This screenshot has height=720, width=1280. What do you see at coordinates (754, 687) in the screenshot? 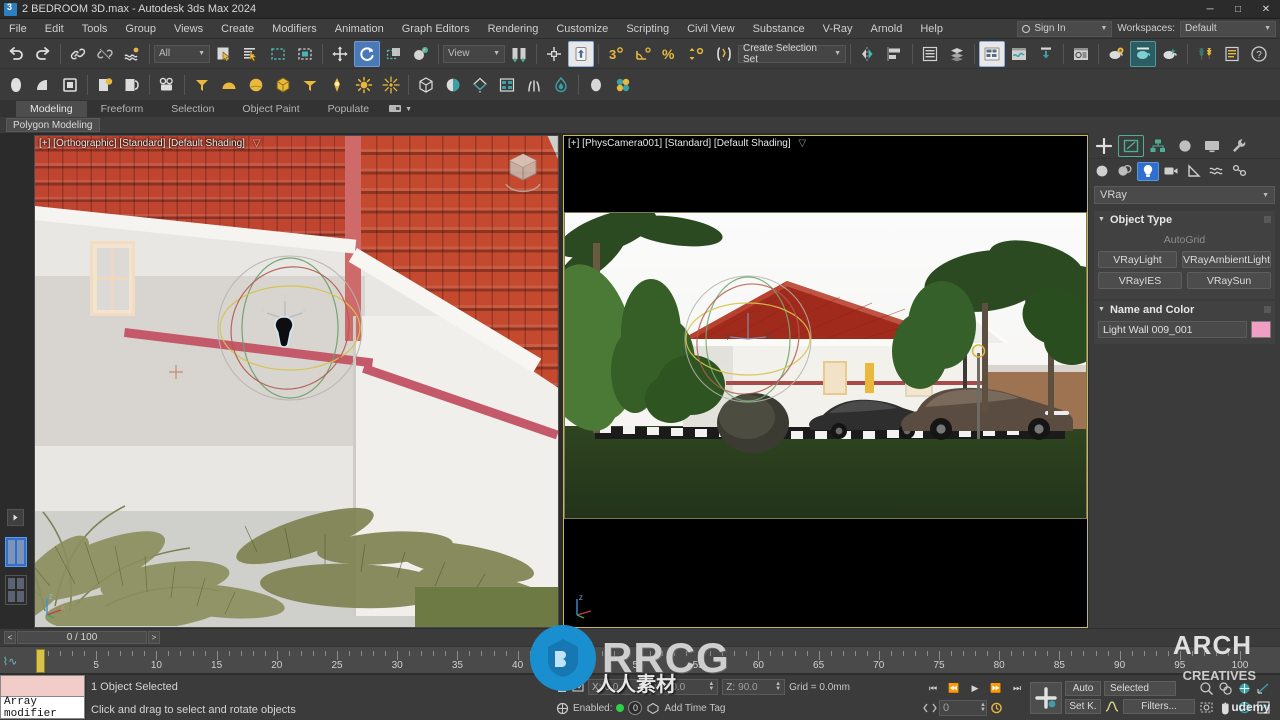
I see `z-coordinate-field: Z: 90.0 ▲ ▼` at bounding box center [754, 687].